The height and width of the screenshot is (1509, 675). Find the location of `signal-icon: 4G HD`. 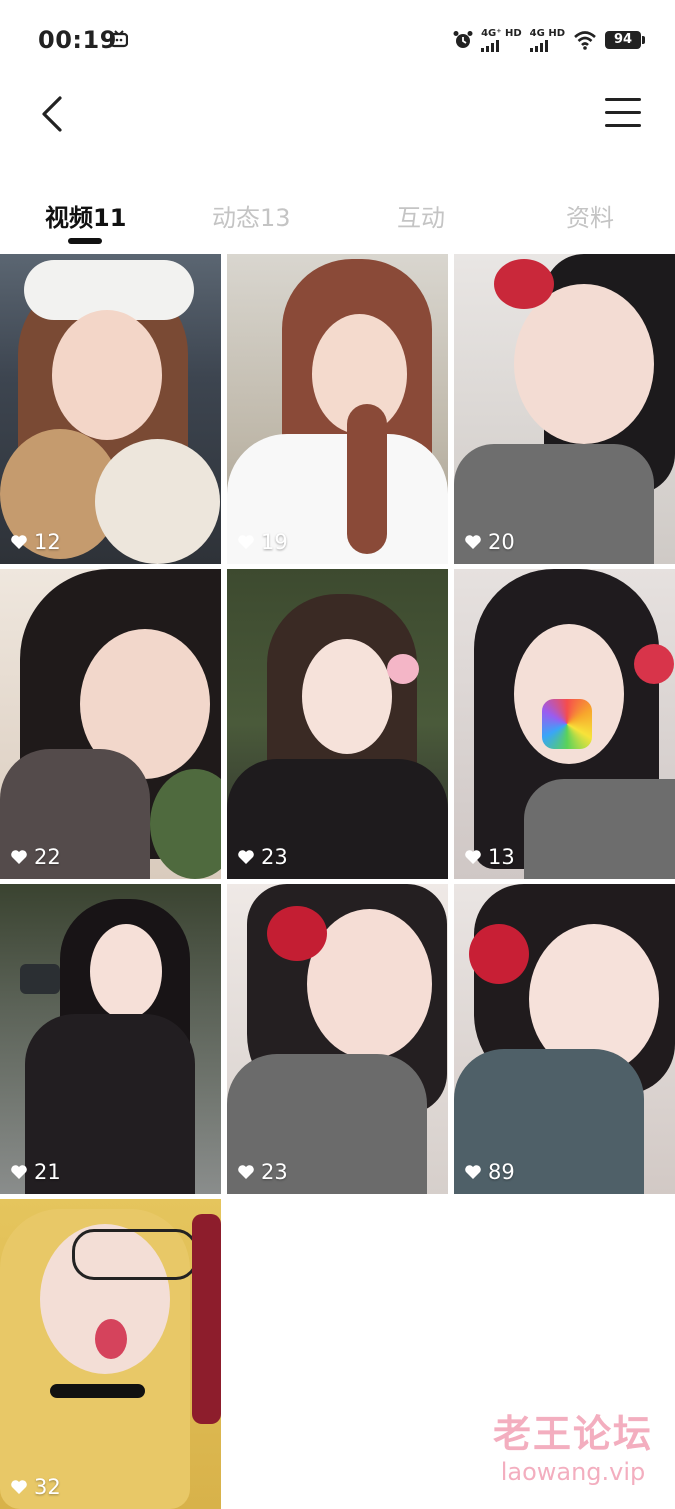

signal-icon: 4G HD is located at coordinates (547, 39).